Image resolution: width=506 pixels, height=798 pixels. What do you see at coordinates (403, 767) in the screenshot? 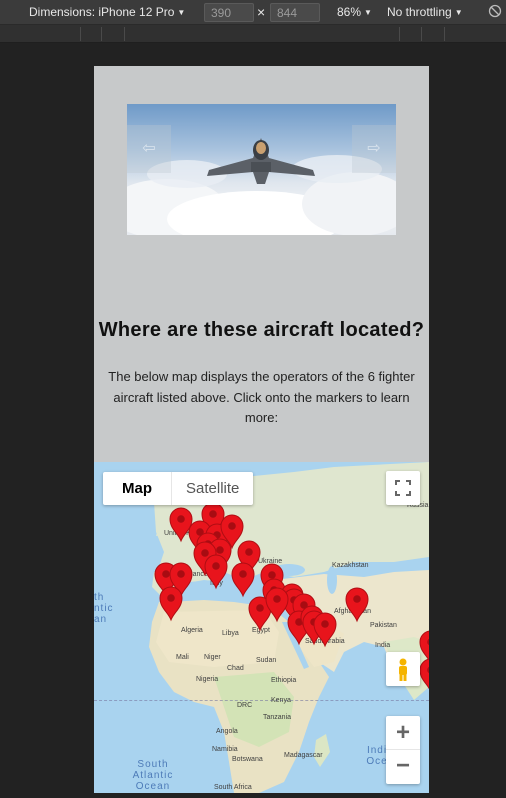
I see `zoom-out-button: −` at bounding box center [403, 767].